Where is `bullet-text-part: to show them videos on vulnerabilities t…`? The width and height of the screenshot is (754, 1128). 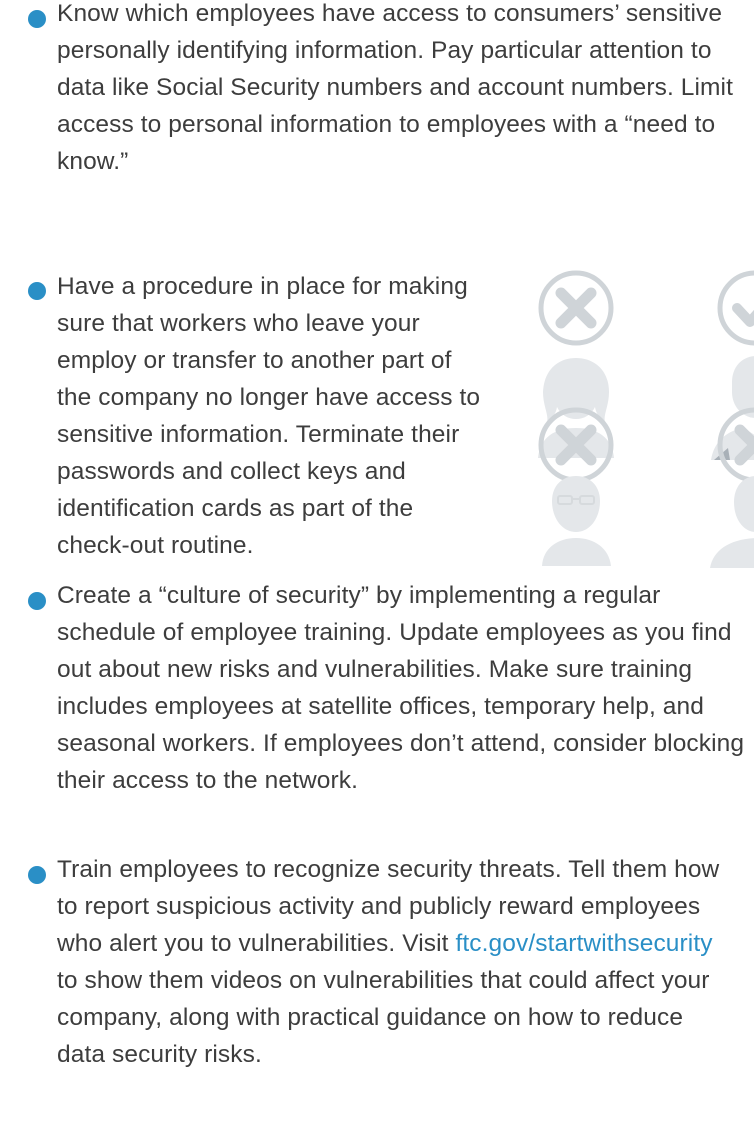 bullet-text-part: to show them videos on vulnerabilities t… is located at coordinates (383, 1017).